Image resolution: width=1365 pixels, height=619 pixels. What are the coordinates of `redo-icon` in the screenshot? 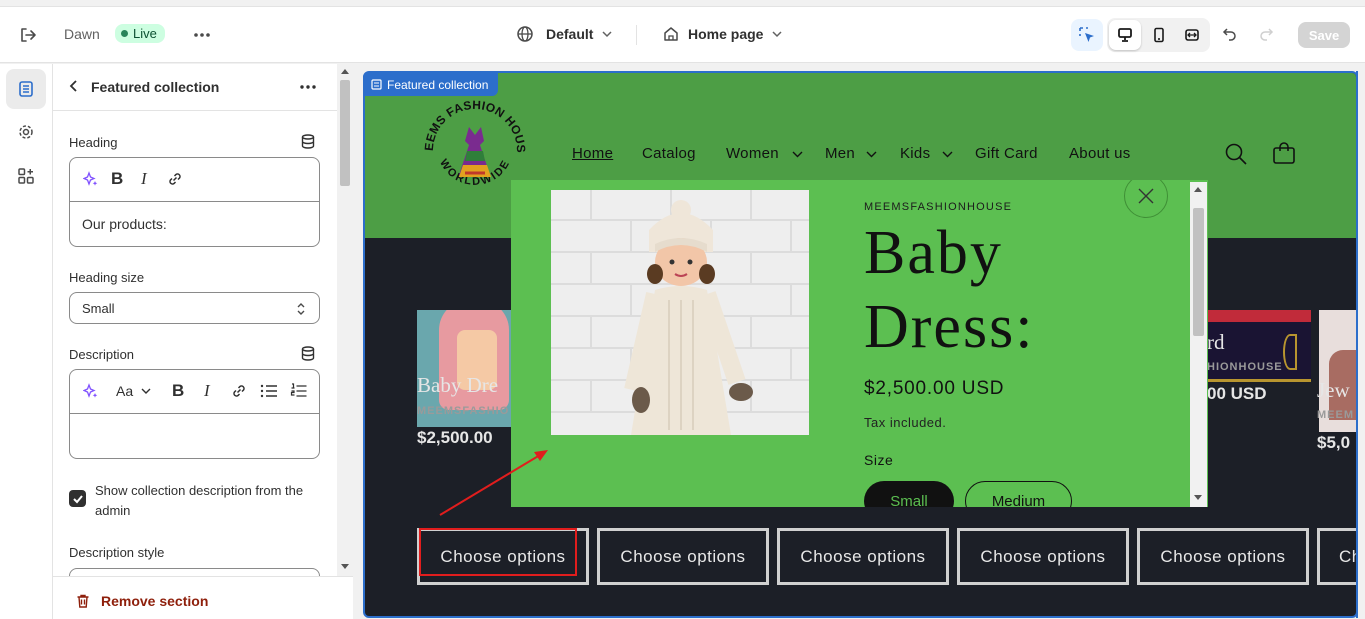 It's located at (1266, 34).